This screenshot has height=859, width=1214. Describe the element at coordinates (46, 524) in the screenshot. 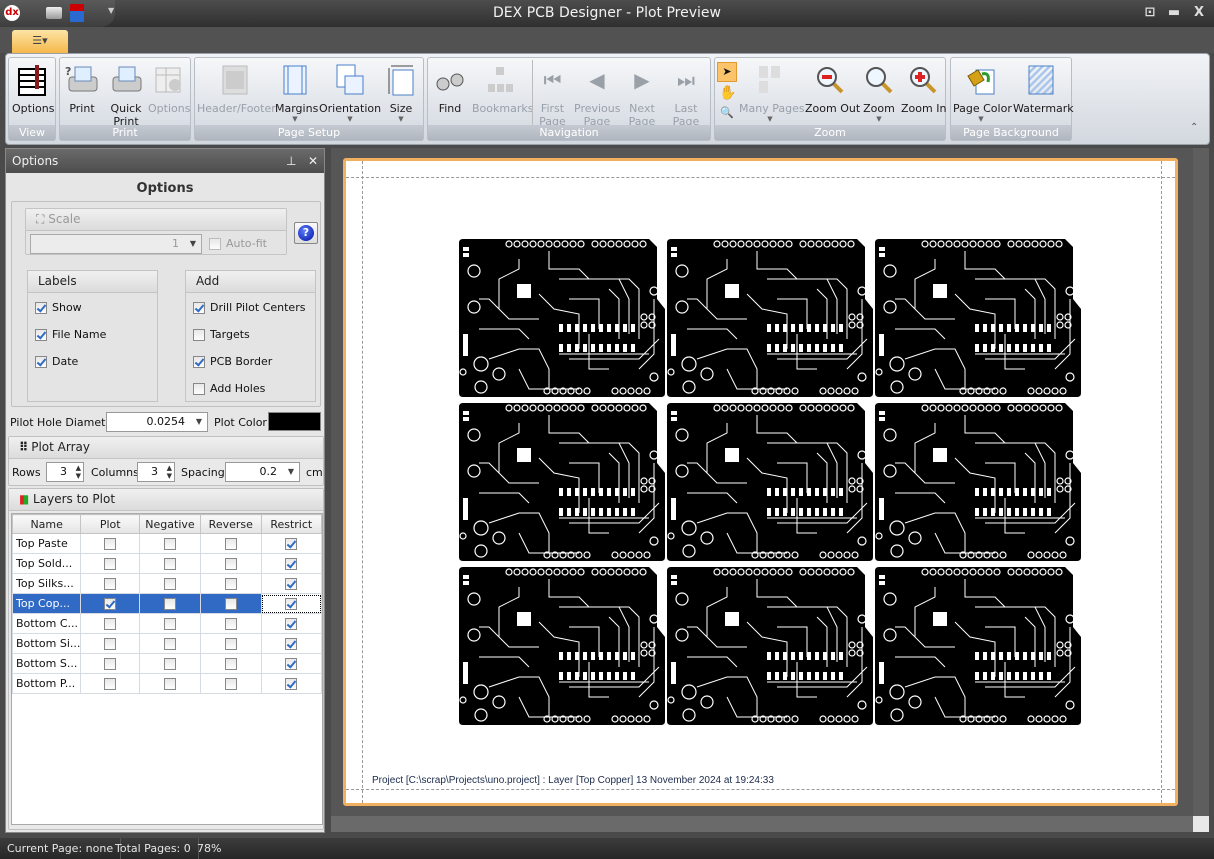

I see `column-header-name: Name` at that location.